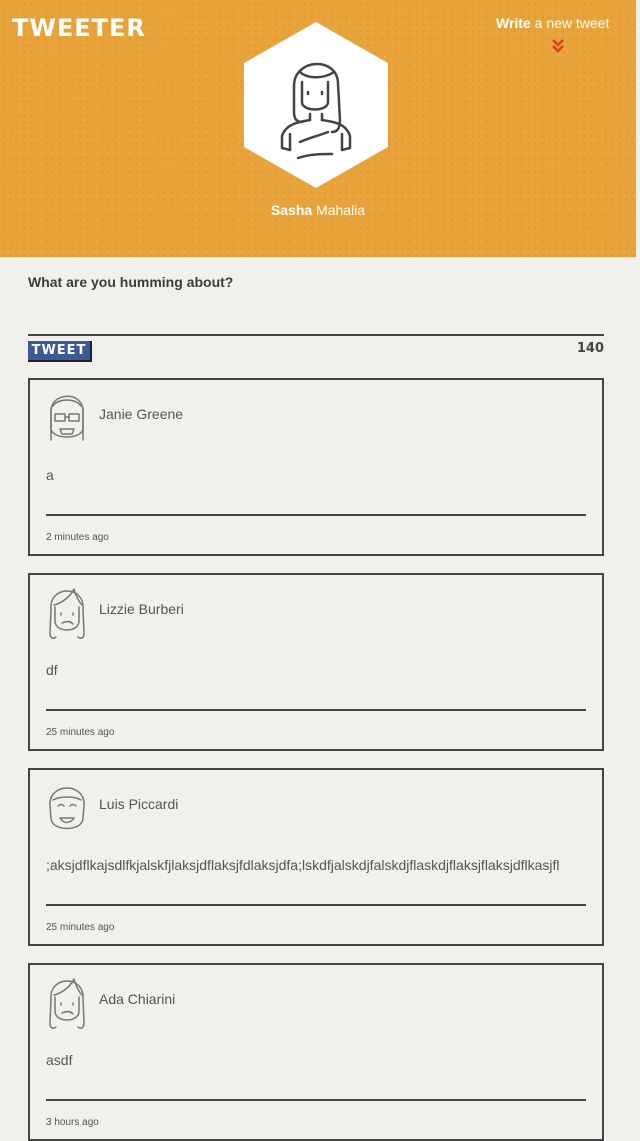  I want to click on tweet-button: TWEET, so click(60, 351).